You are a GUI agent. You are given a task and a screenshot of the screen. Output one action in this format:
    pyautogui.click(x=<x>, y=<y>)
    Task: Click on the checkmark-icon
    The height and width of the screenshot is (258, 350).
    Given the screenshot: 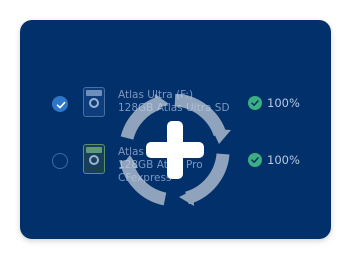 What is the action you would take?
    pyautogui.click(x=61, y=105)
    